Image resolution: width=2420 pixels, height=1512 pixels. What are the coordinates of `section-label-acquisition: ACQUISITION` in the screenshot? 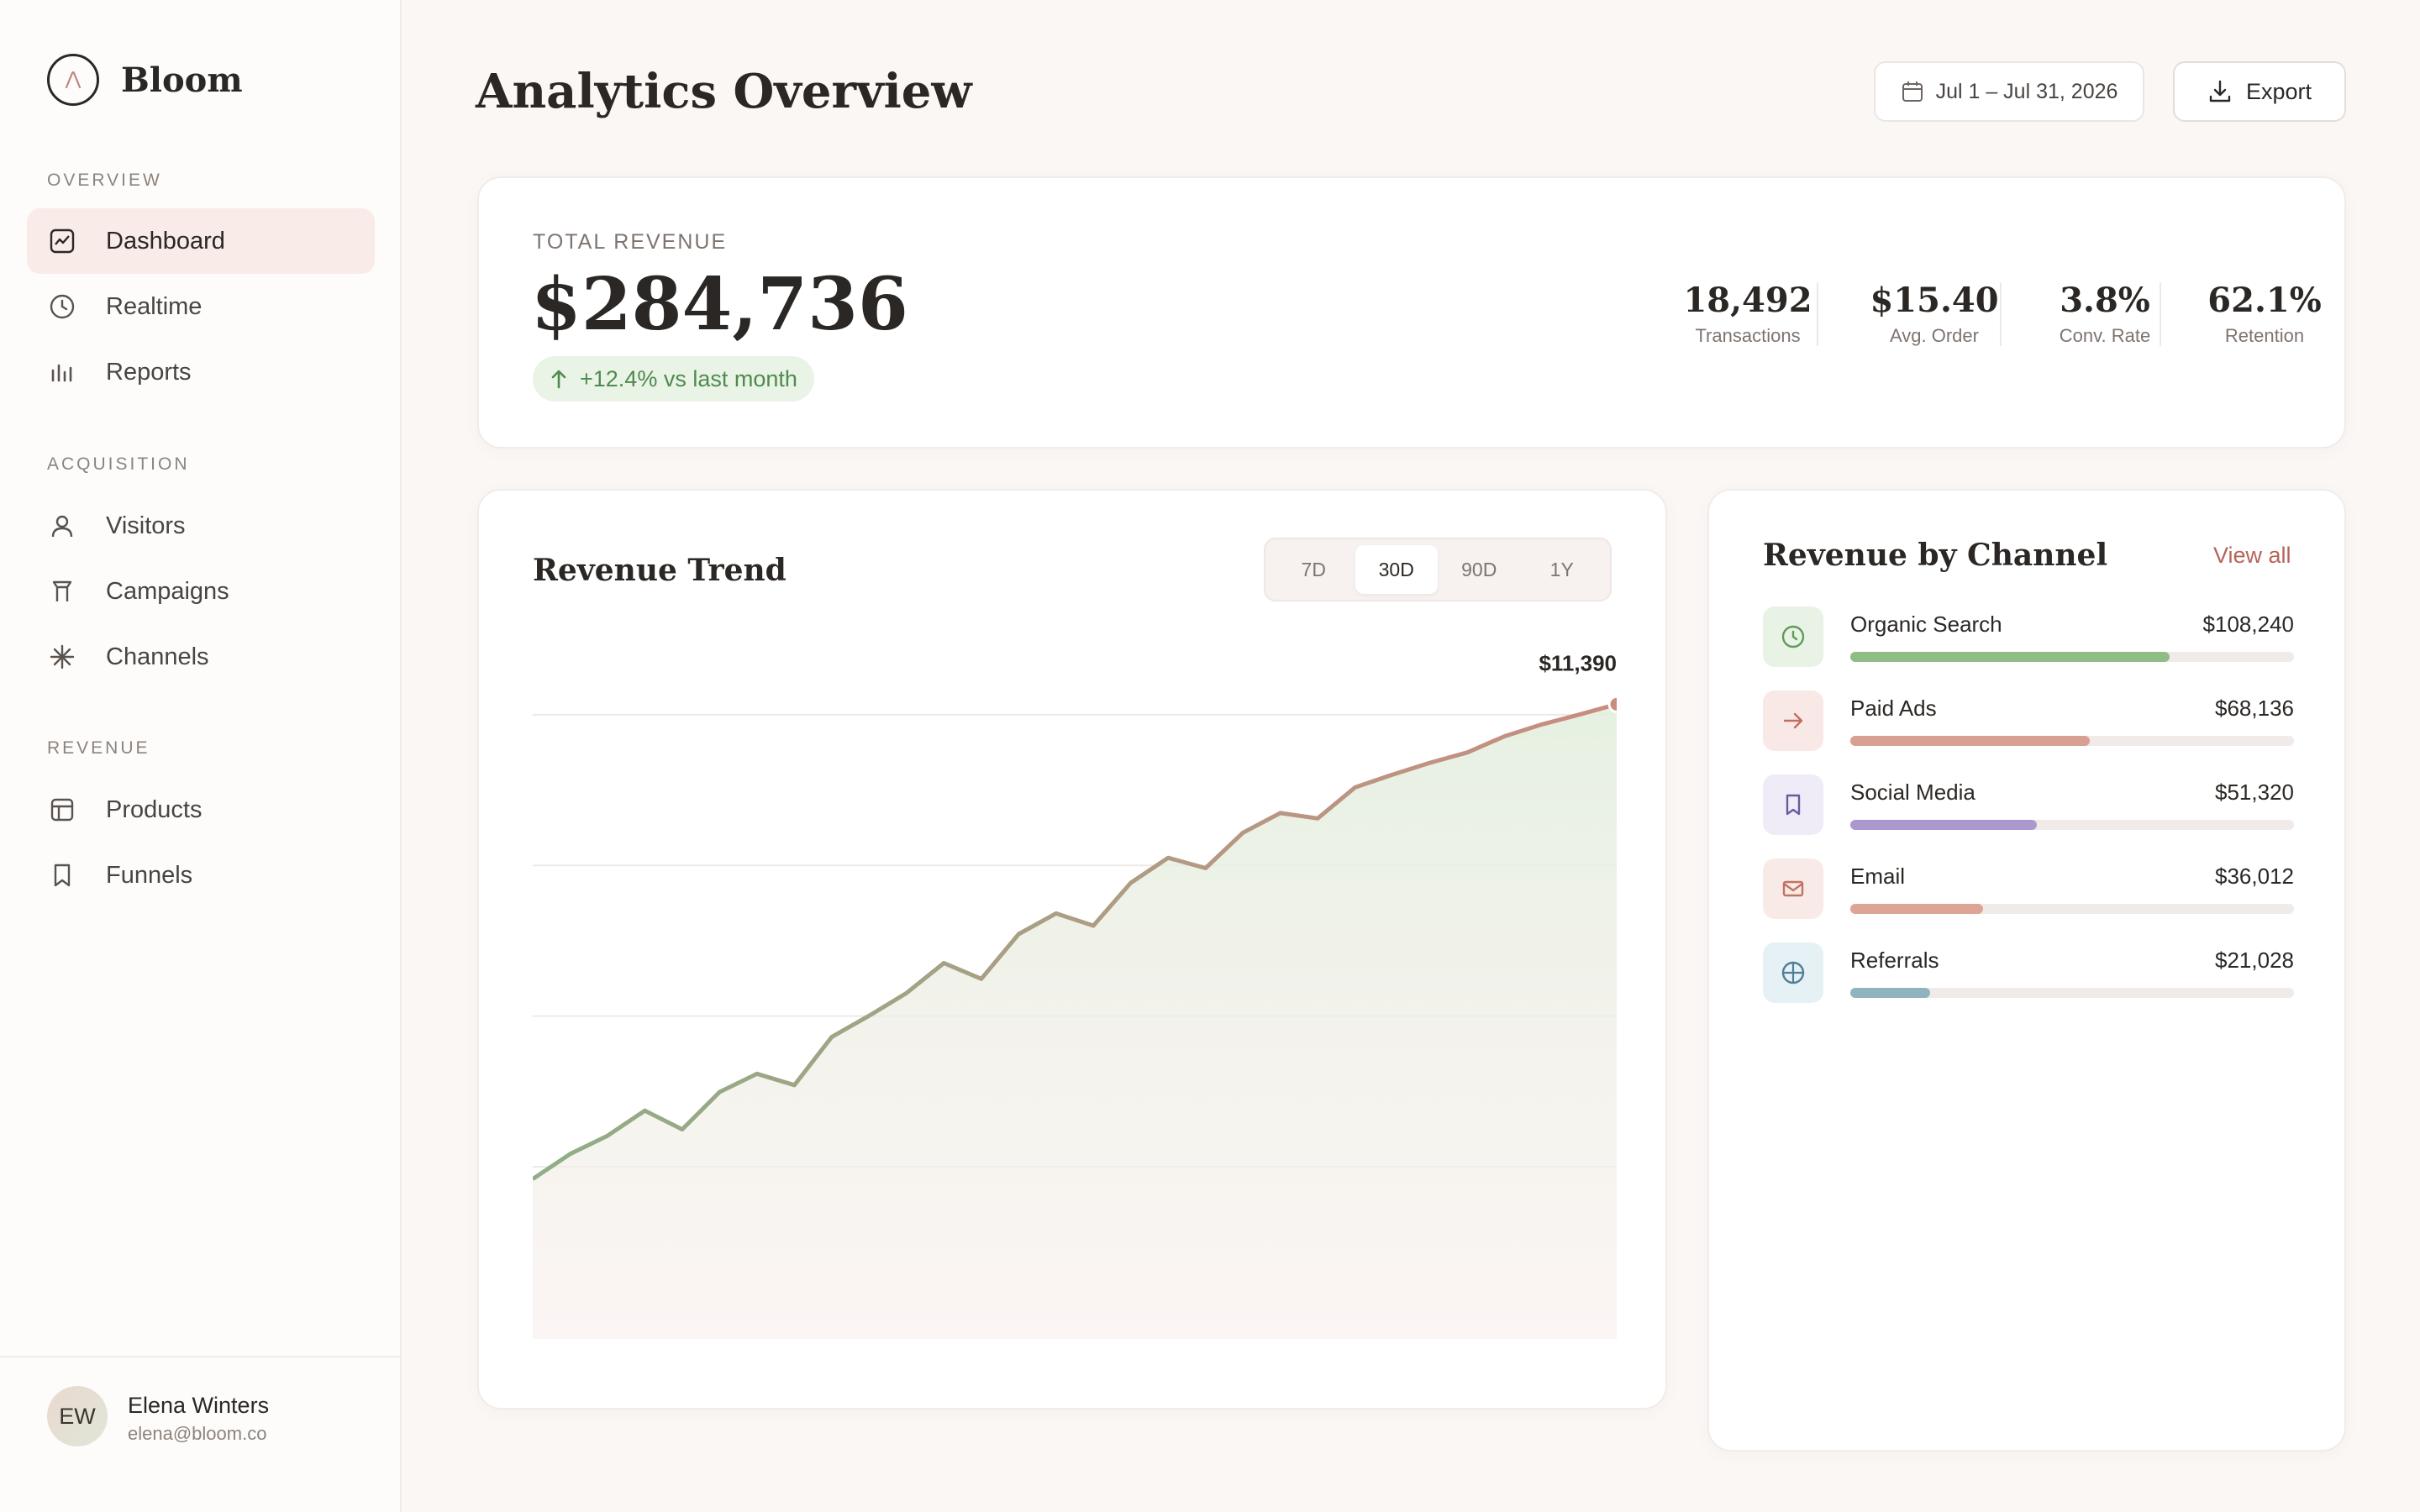 It's located at (118, 464).